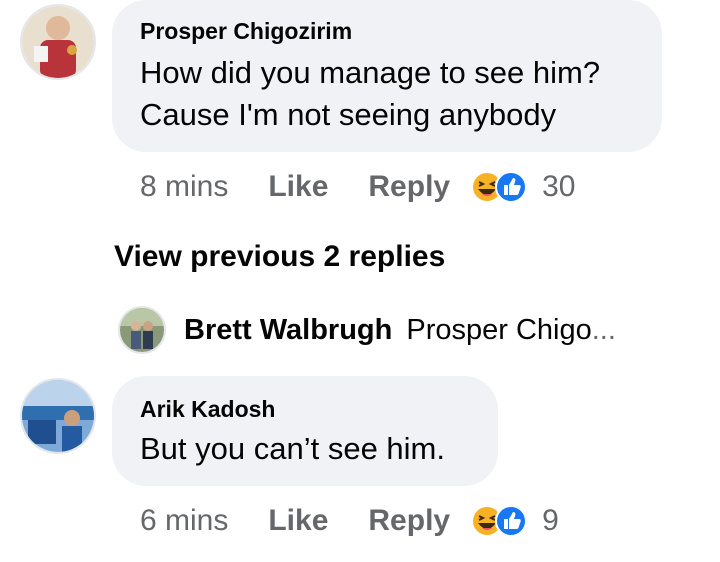 This screenshot has height=562, width=720. What do you see at coordinates (349, 521) in the screenshot?
I see `comment-actions-arik: 6 mins Like Reply 9` at bounding box center [349, 521].